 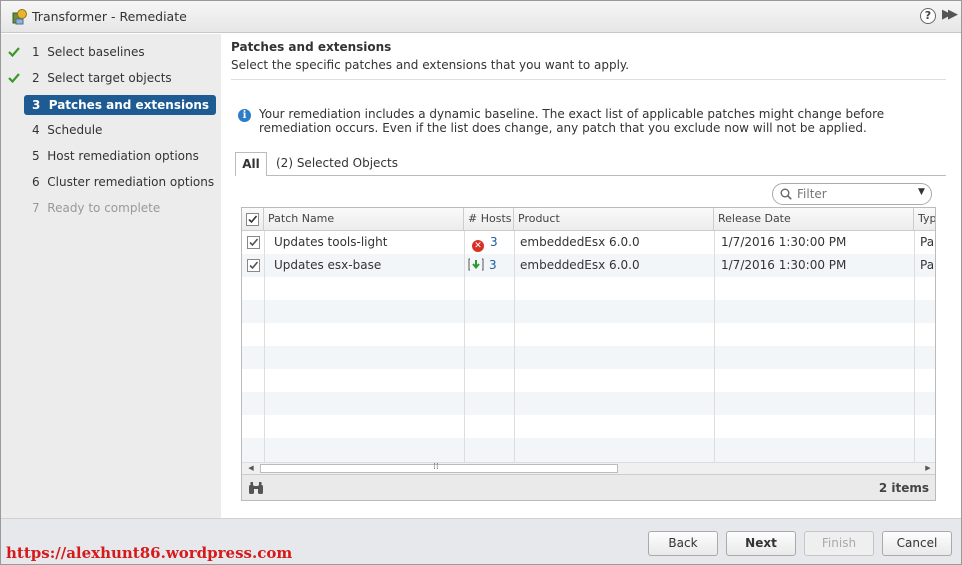 I want to click on patch-name: Updates esx-base, so click(x=328, y=265).